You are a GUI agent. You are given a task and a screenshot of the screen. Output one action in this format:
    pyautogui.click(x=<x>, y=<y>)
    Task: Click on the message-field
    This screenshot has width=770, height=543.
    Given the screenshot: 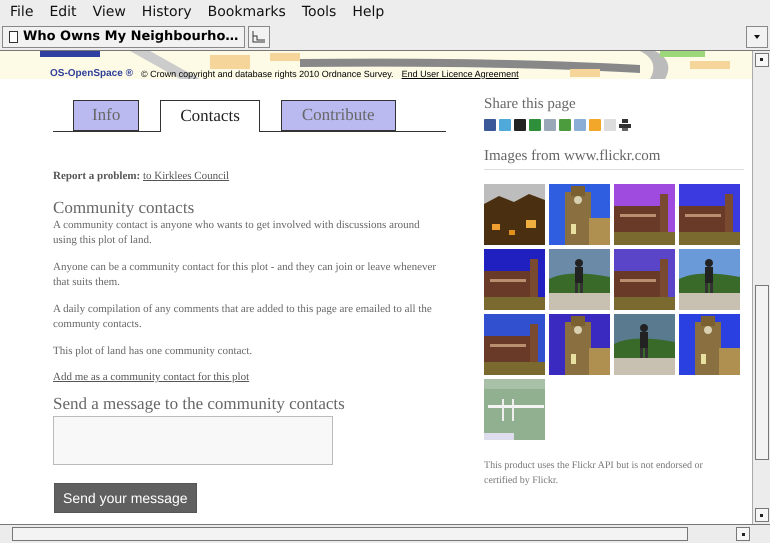 What is the action you would take?
    pyautogui.click(x=193, y=440)
    